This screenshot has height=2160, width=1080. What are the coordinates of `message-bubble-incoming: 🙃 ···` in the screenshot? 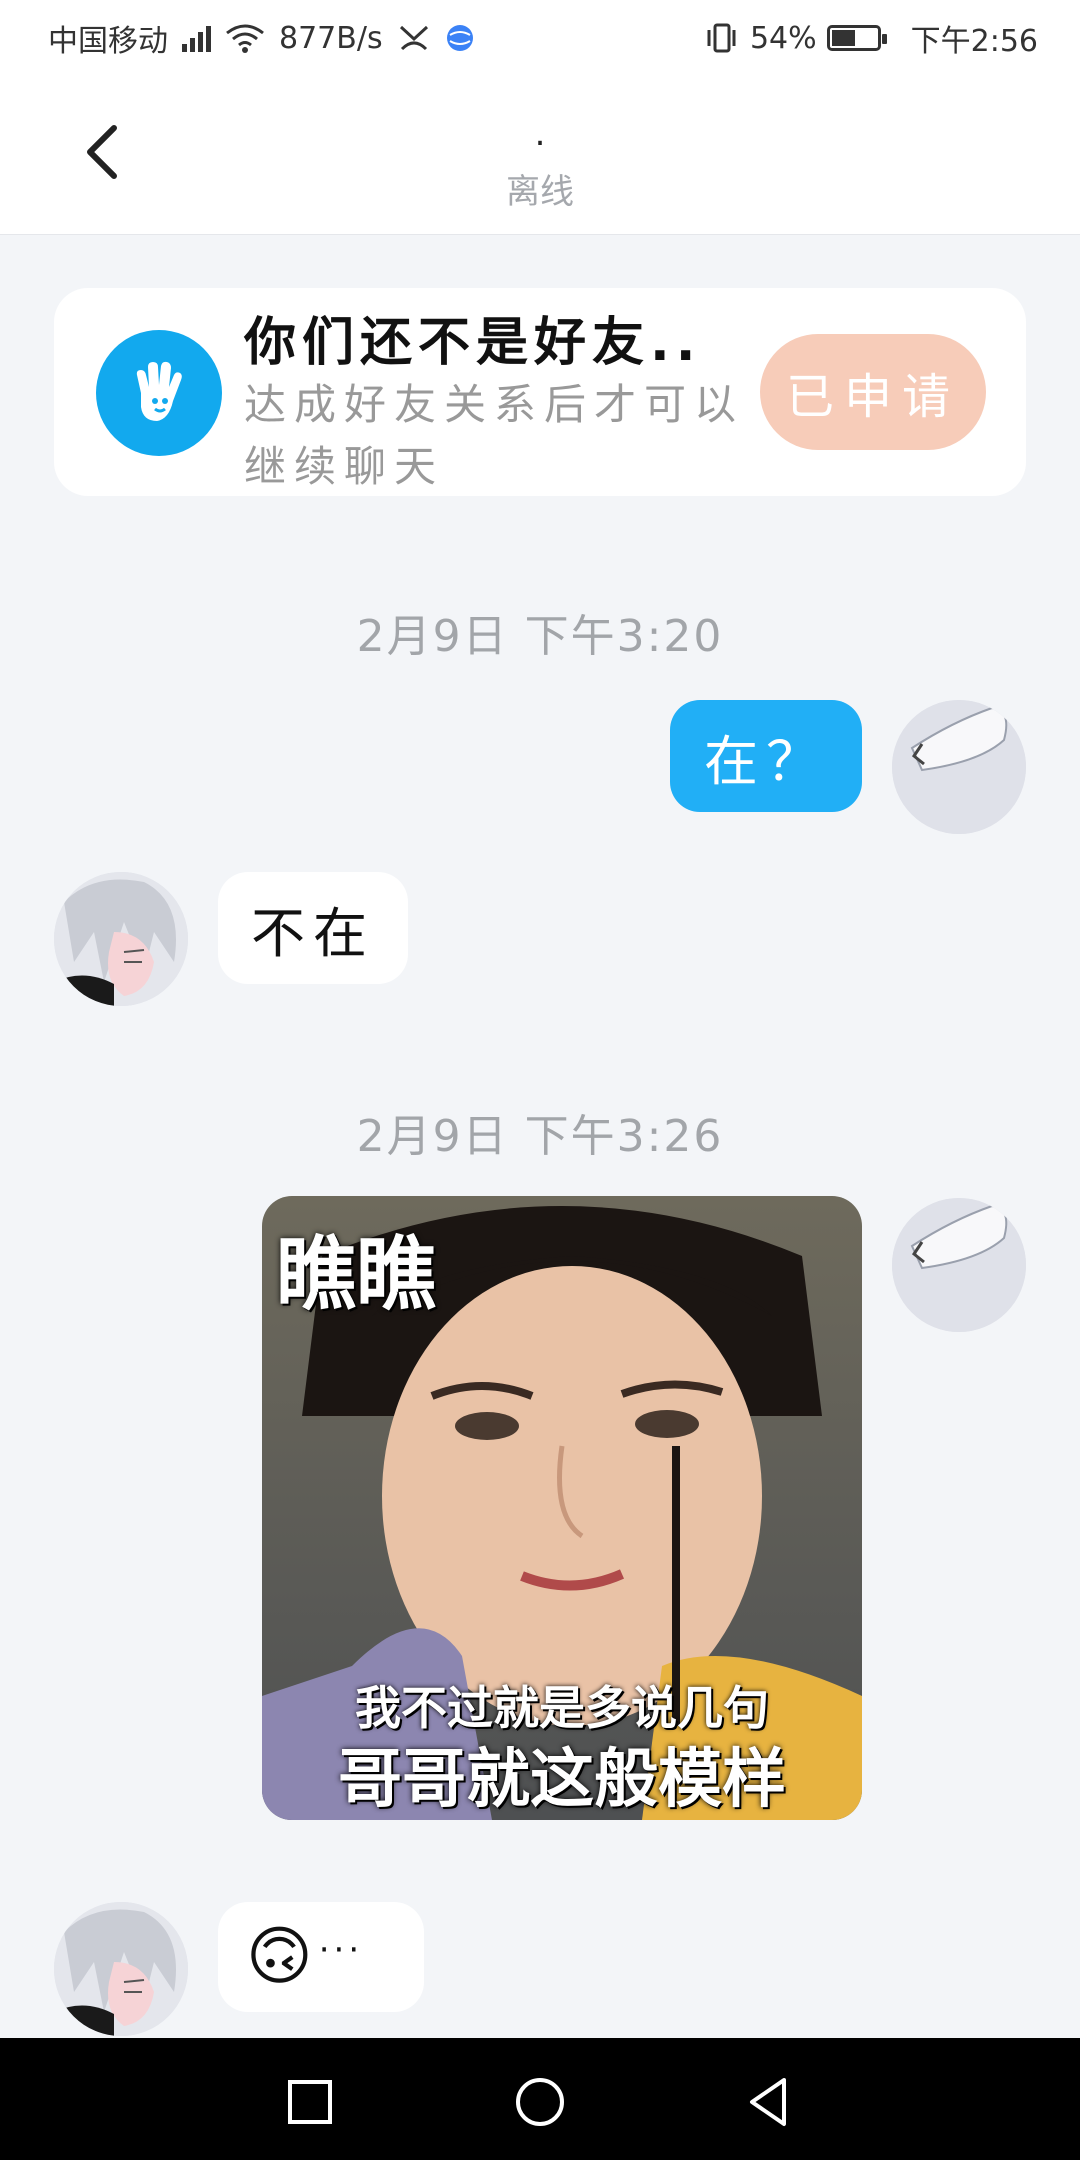 It's located at (321, 1957).